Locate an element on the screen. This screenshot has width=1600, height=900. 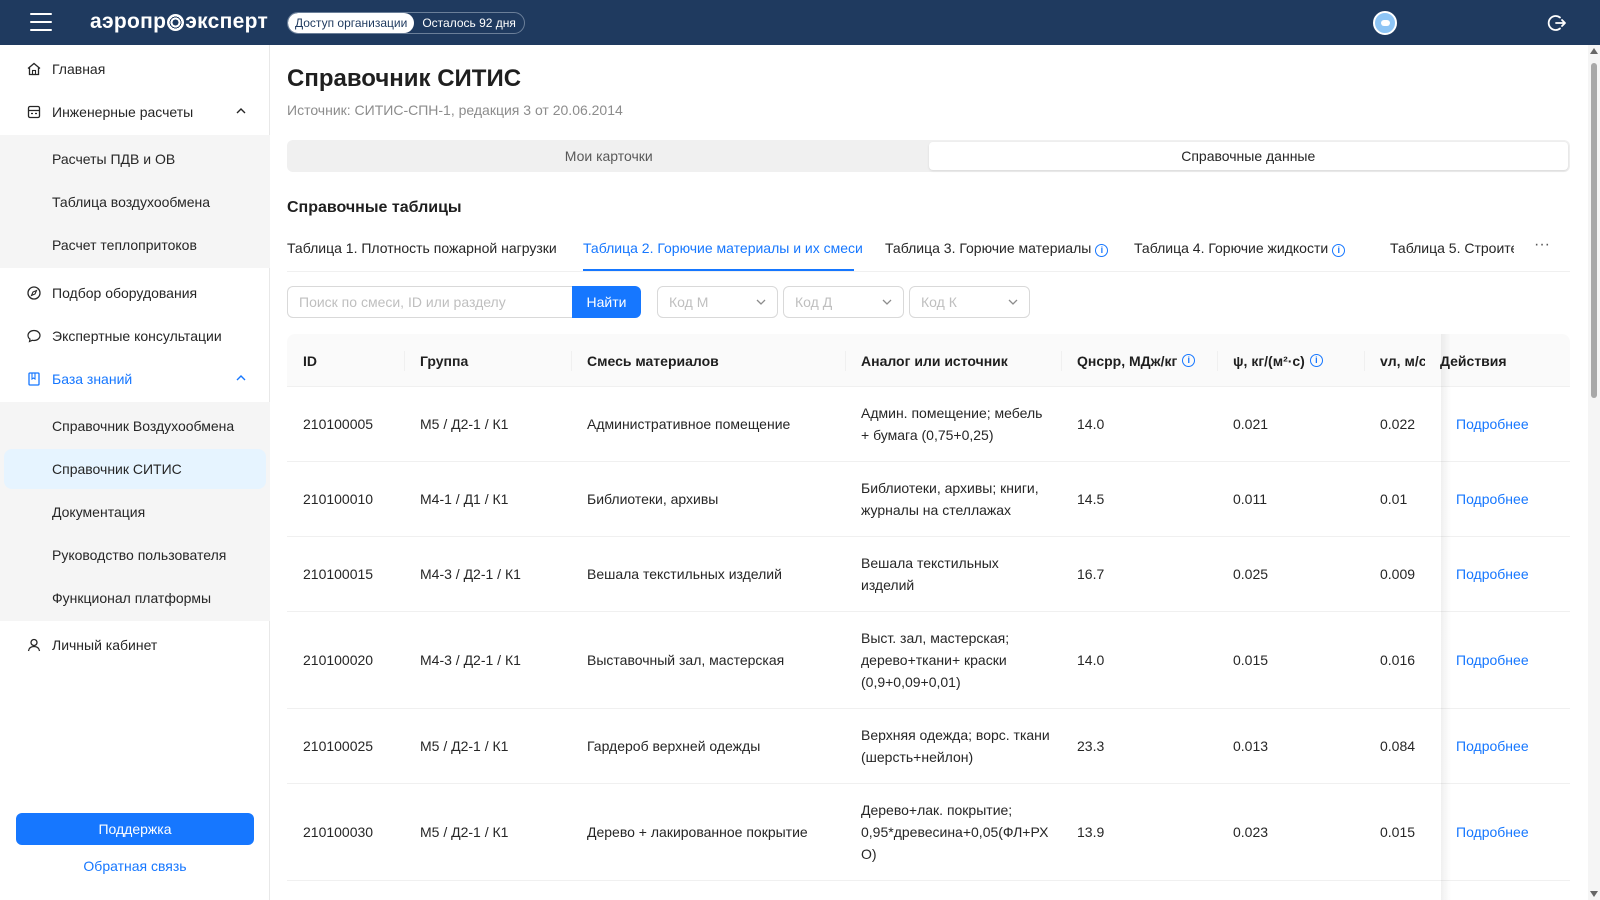
cell-group: М5 / Д2-1 / К1 is located at coordinates (464, 424).